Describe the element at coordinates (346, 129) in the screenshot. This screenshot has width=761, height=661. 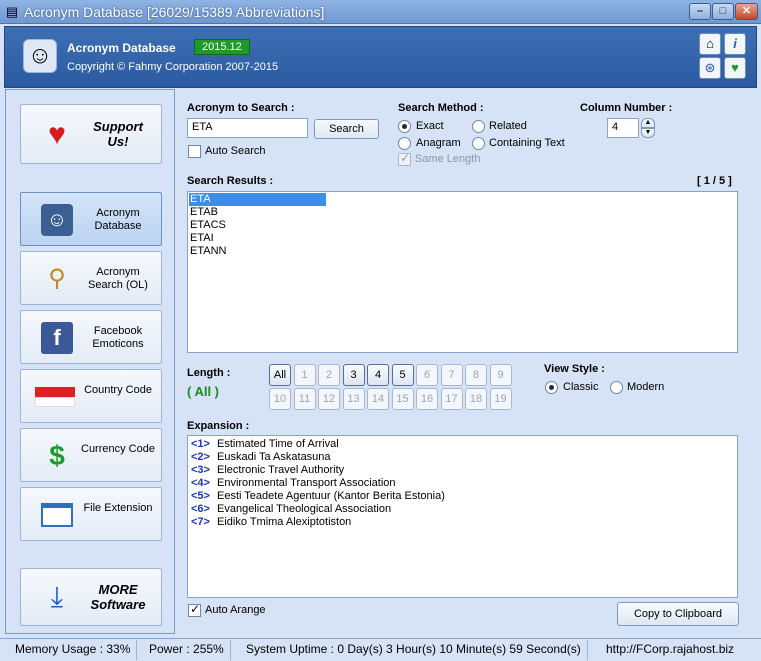
I see `search-button: Search` at that location.